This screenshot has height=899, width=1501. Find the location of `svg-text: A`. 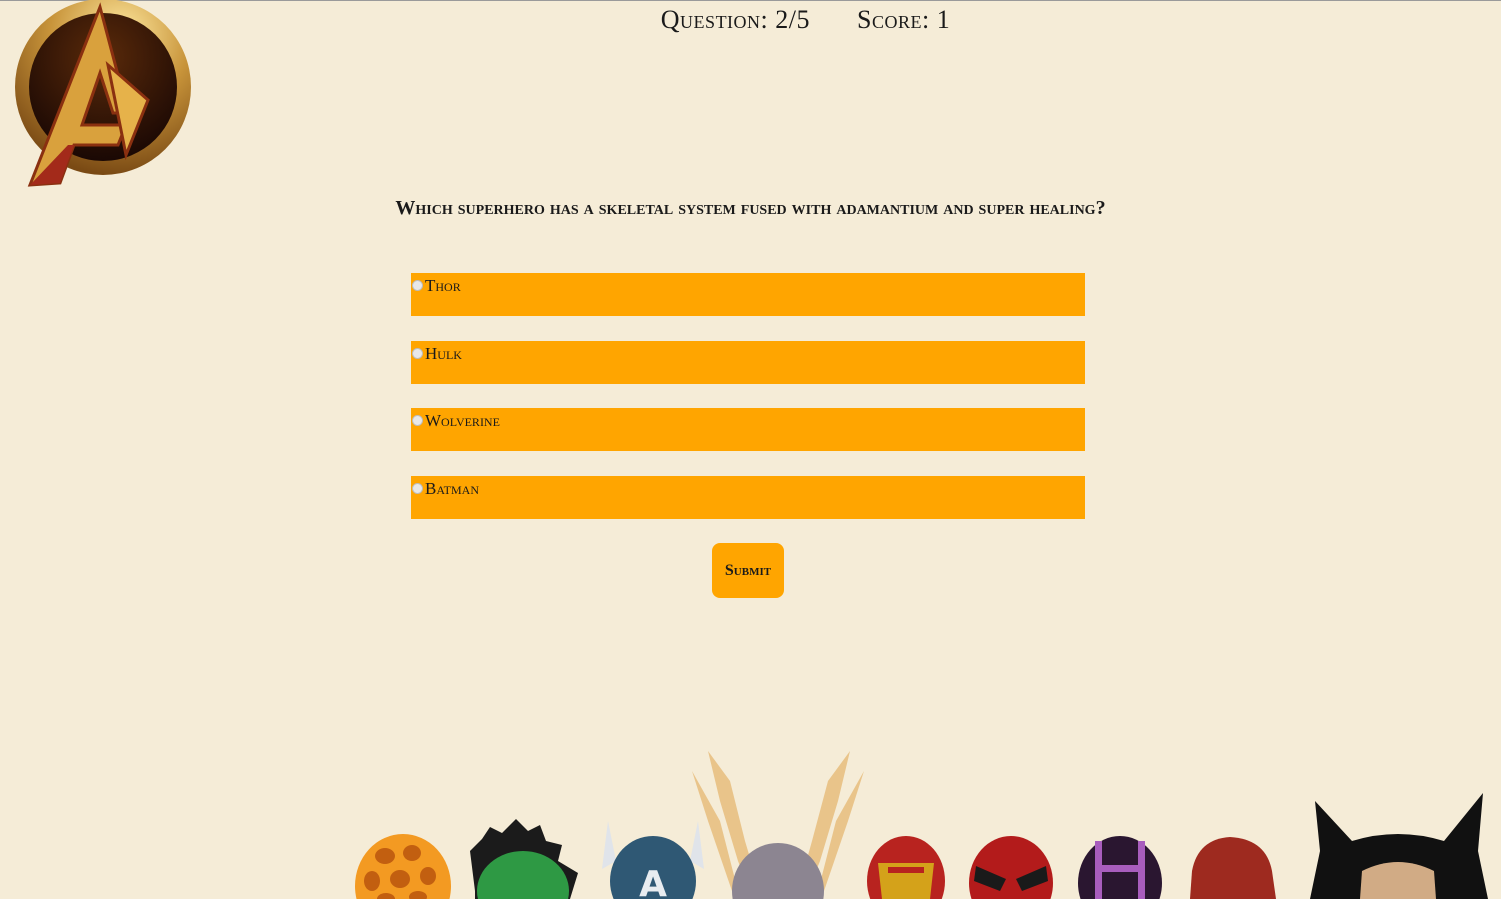

svg-text: A is located at coordinates (653, 881).